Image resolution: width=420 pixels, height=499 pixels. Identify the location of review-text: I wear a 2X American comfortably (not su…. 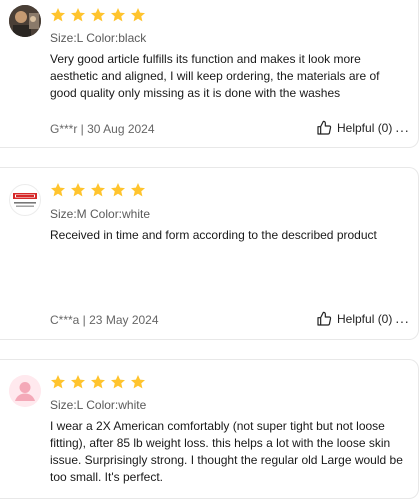
(226, 451).